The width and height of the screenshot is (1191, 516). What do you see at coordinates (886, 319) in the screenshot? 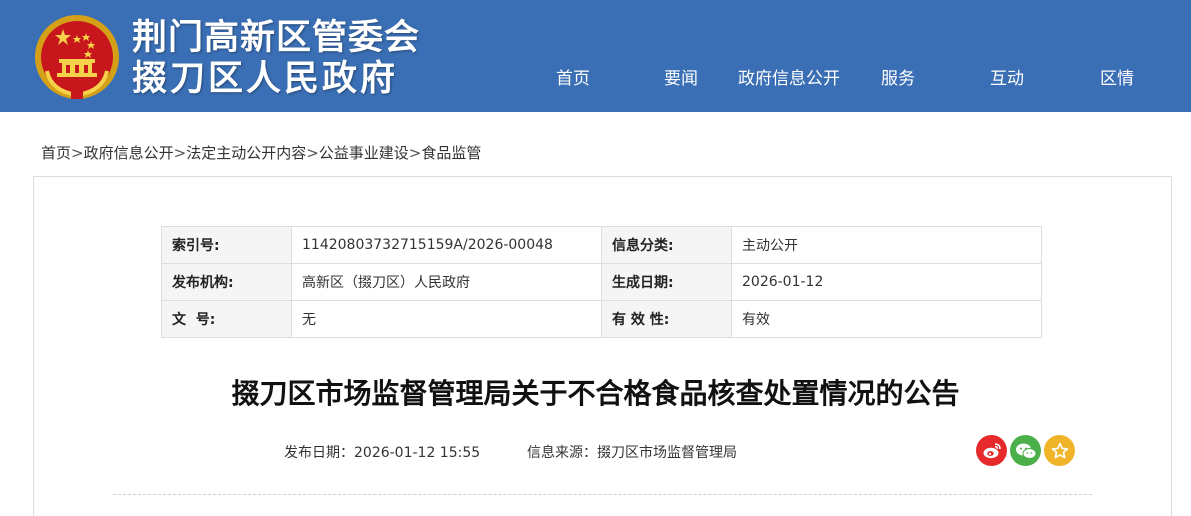
I see `validity-value: 有效` at bounding box center [886, 319].